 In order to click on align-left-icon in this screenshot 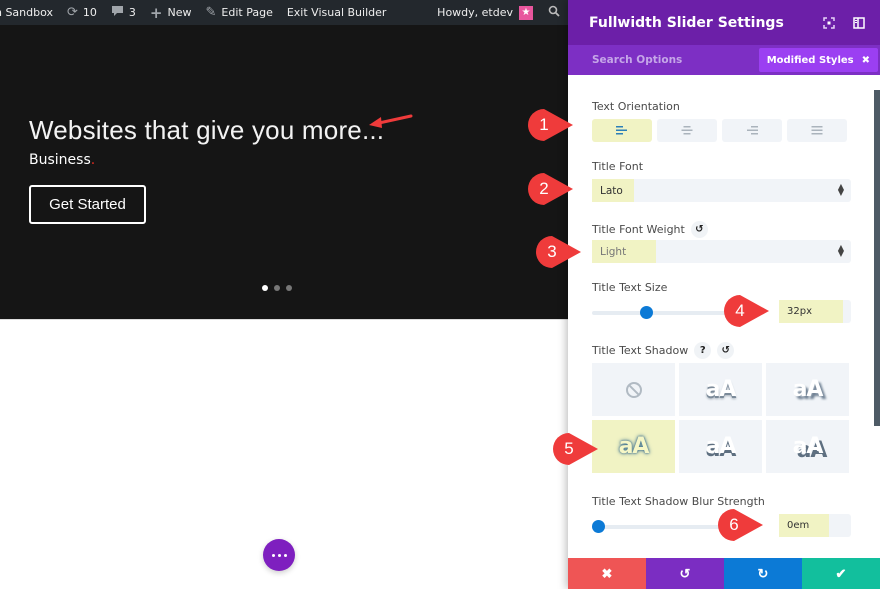, I will do `click(621, 130)`.